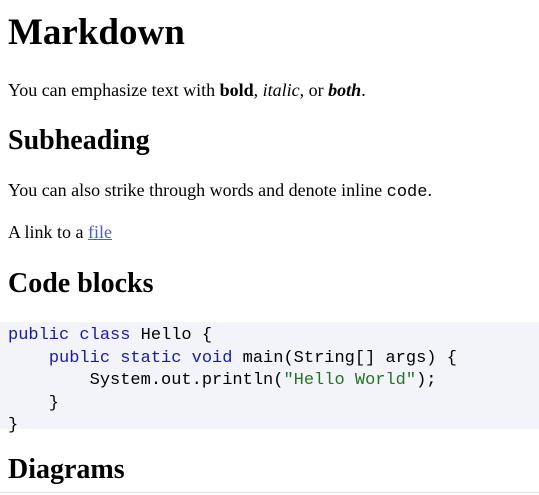 This screenshot has height=495, width=539. I want to click on code-line1-keywords: public class, so click(69, 335).